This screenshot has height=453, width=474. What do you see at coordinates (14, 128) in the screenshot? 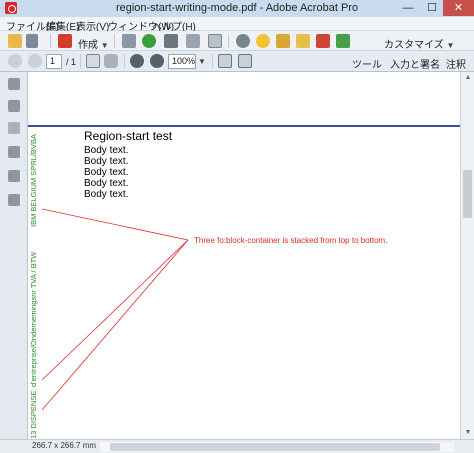
I see `signatures-icon` at bounding box center [14, 128].